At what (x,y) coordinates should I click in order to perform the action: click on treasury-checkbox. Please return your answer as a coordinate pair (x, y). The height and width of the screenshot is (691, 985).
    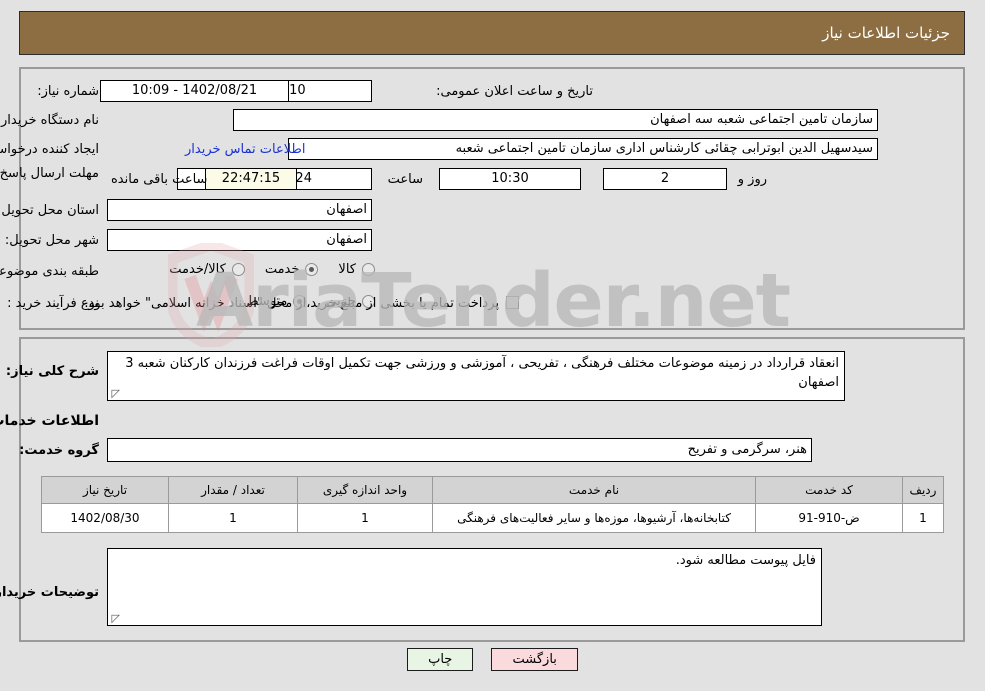
    Looking at the image, I should click on (512, 302).